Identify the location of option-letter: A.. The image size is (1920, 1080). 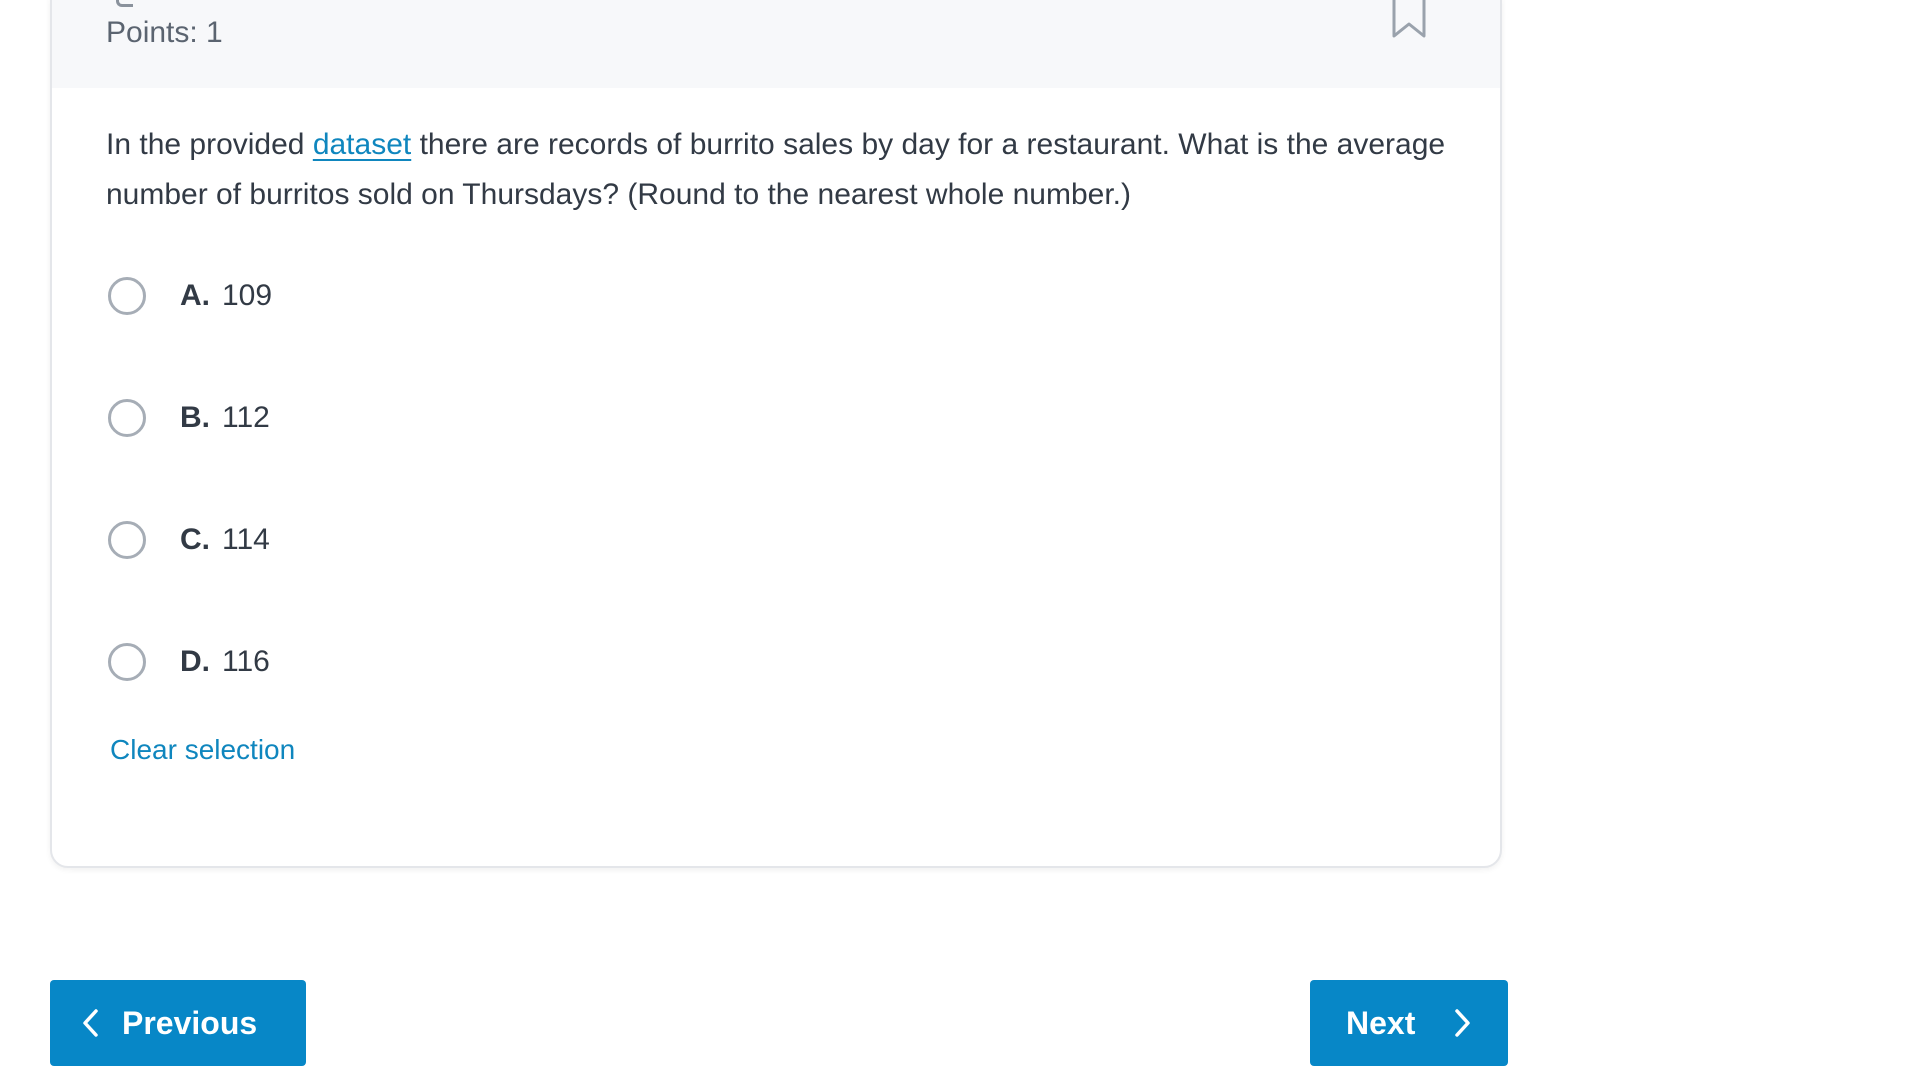
(195, 295).